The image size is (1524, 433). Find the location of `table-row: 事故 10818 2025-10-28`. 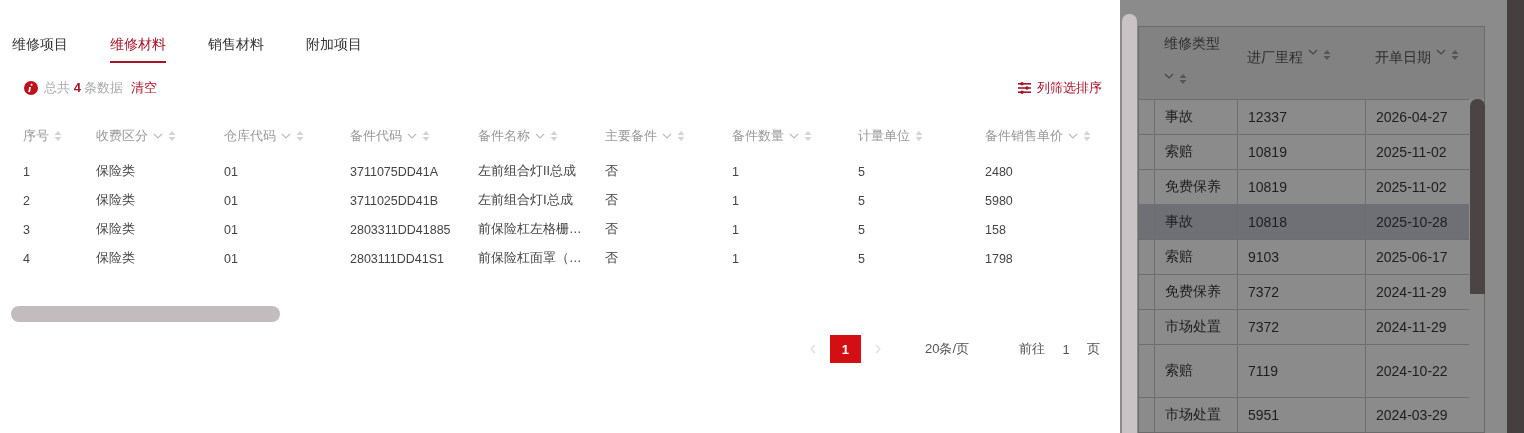

table-row: 事故 10818 2025-10-28 is located at coordinates (1304, 221).